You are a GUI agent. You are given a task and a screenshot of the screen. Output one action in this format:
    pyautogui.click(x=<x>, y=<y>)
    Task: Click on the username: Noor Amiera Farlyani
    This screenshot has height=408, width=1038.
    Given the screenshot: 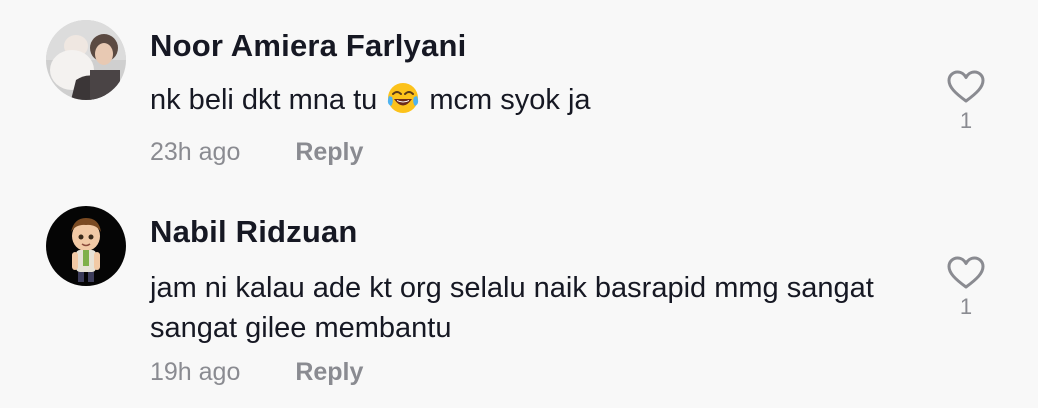 What is the action you would take?
    pyautogui.click(x=308, y=46)
    